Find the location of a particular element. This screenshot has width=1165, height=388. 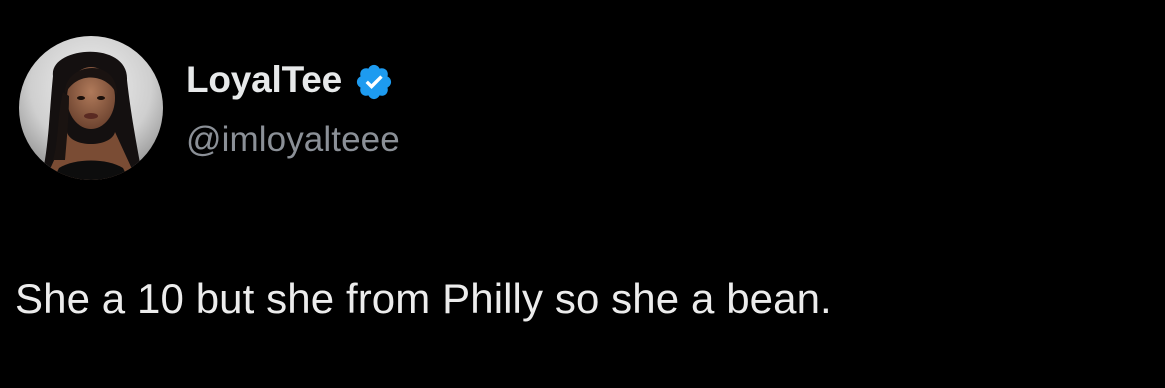

avatar is located at coordinates (91, 108).